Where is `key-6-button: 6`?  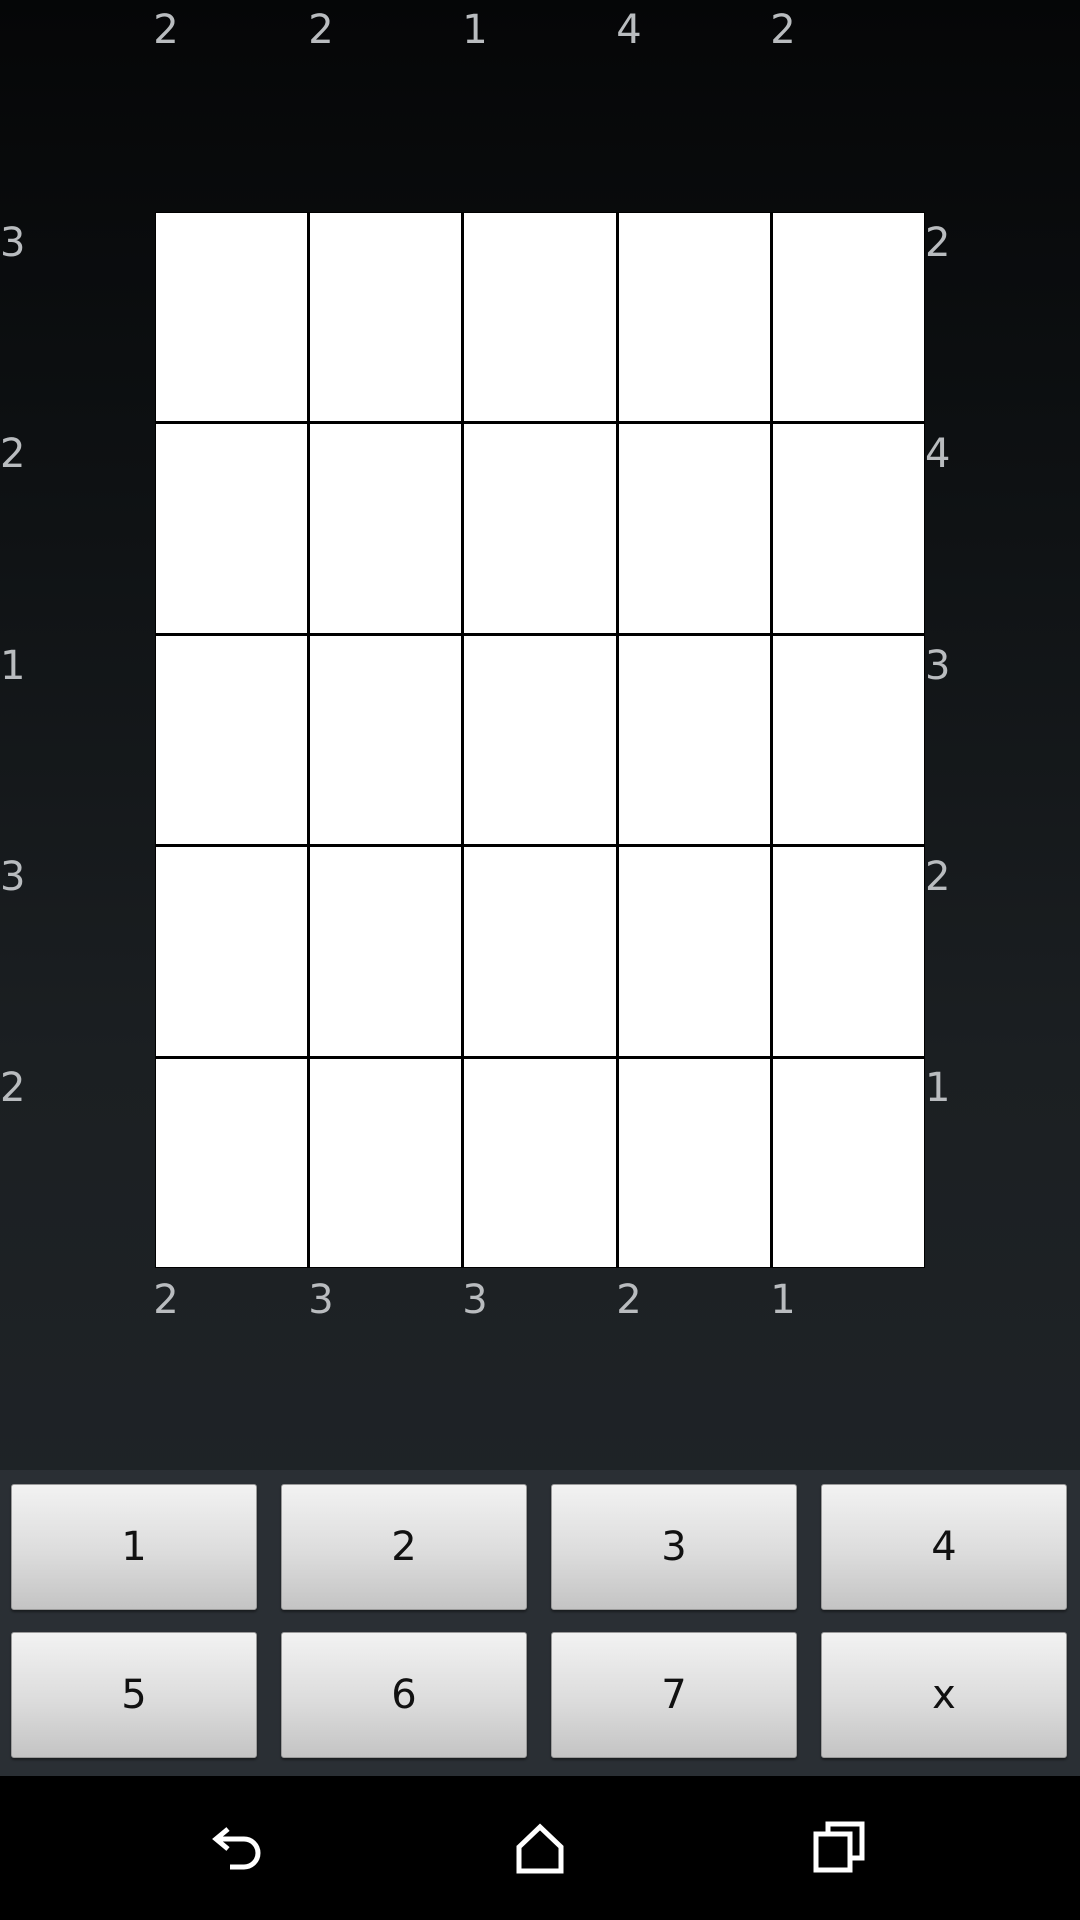 key-6-button: 6 is located at coordinates (404, 1695).